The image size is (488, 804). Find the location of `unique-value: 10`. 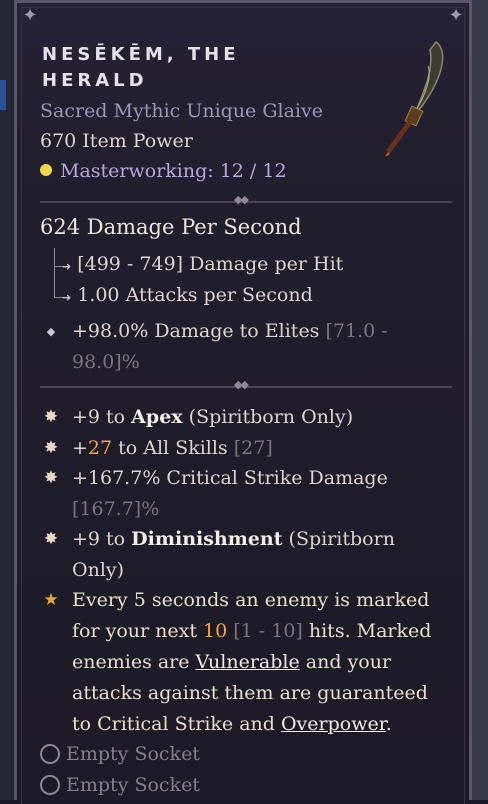

unique-value: 10 is located at coordinates (215, 631).